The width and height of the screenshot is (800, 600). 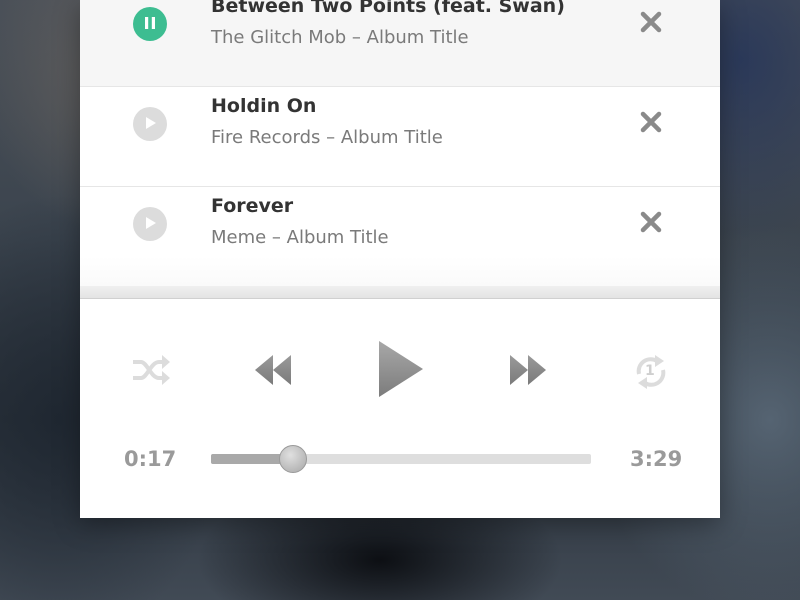 I want to click on list-fade, so click(x=400, y=271).